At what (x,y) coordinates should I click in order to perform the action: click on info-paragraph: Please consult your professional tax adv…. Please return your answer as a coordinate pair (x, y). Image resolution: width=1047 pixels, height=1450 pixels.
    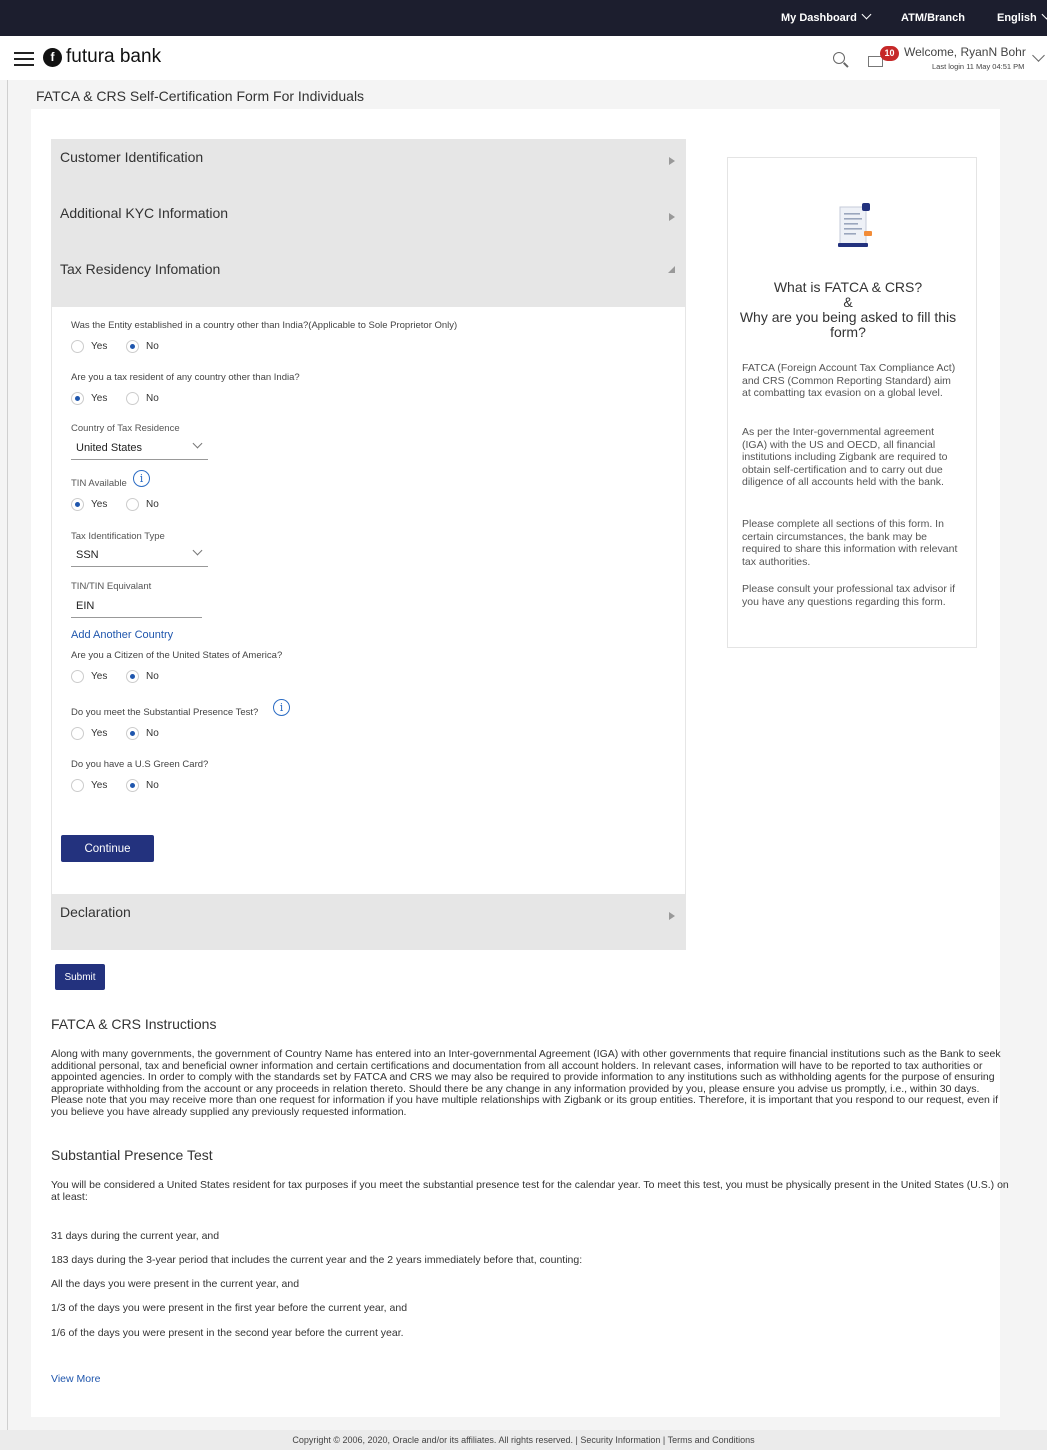
    Looking at the image, I should click on (849, 595).